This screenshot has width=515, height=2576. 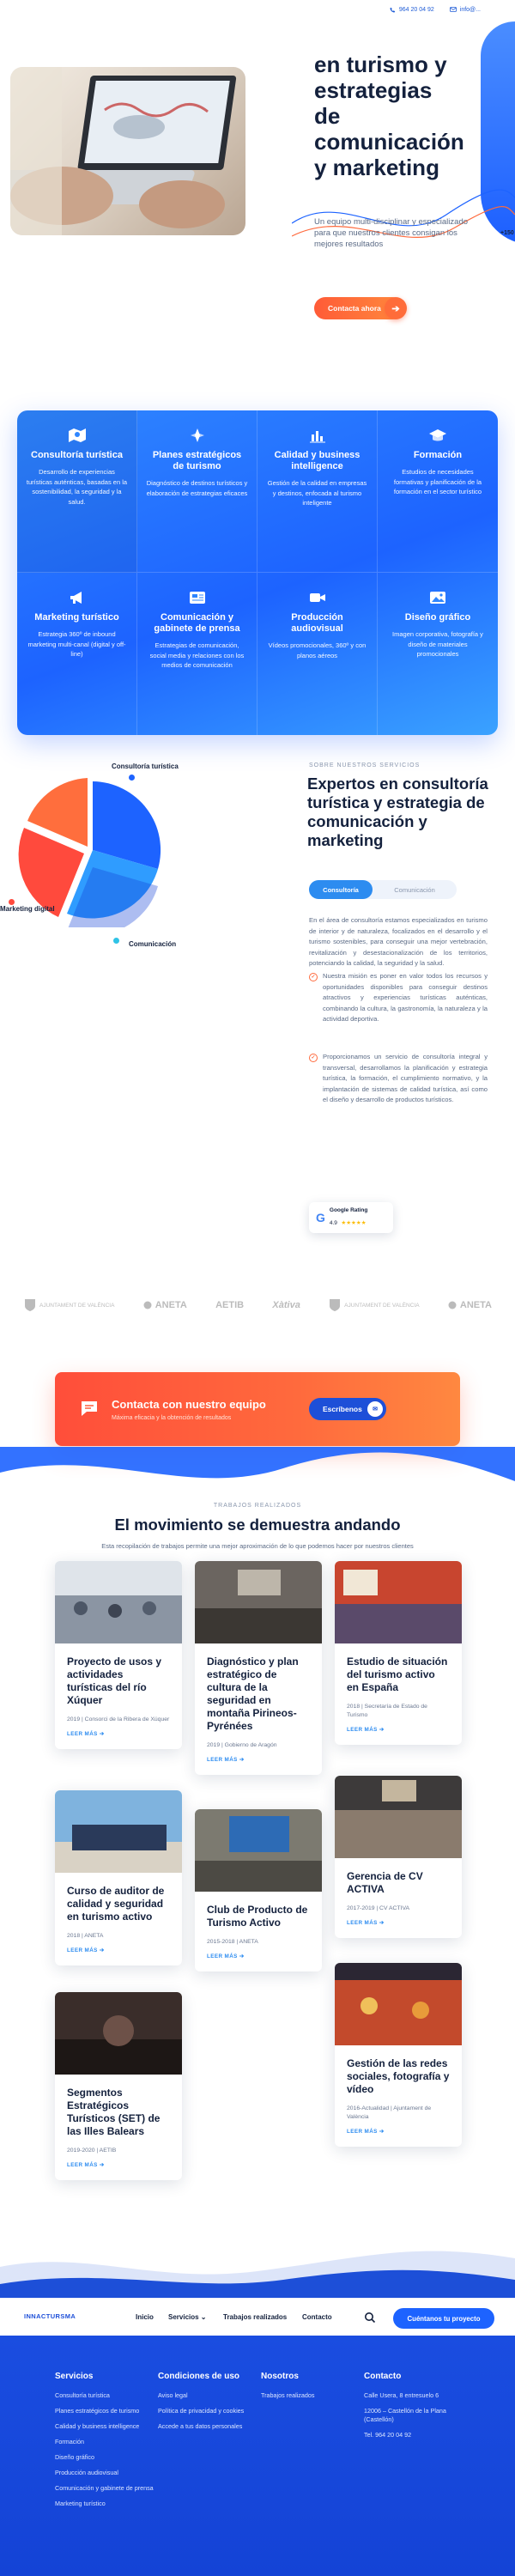 What do you see at coordinates (132, 778) in the screenshot?
I see `pie-dot-marker` at bounding box center [132, 778].